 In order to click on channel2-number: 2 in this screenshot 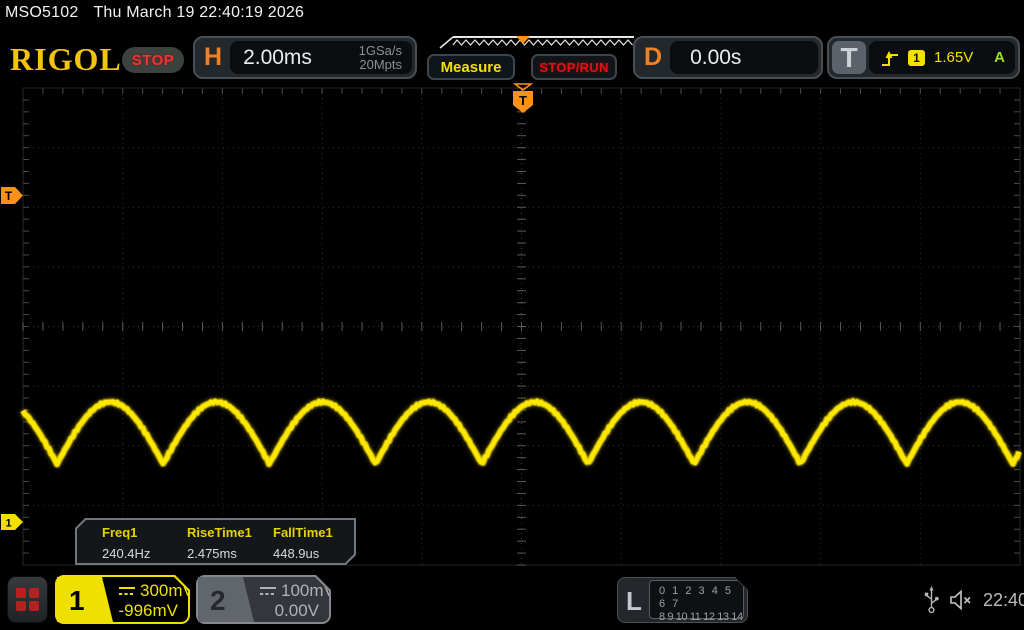, I will do `click(218, 600)`.